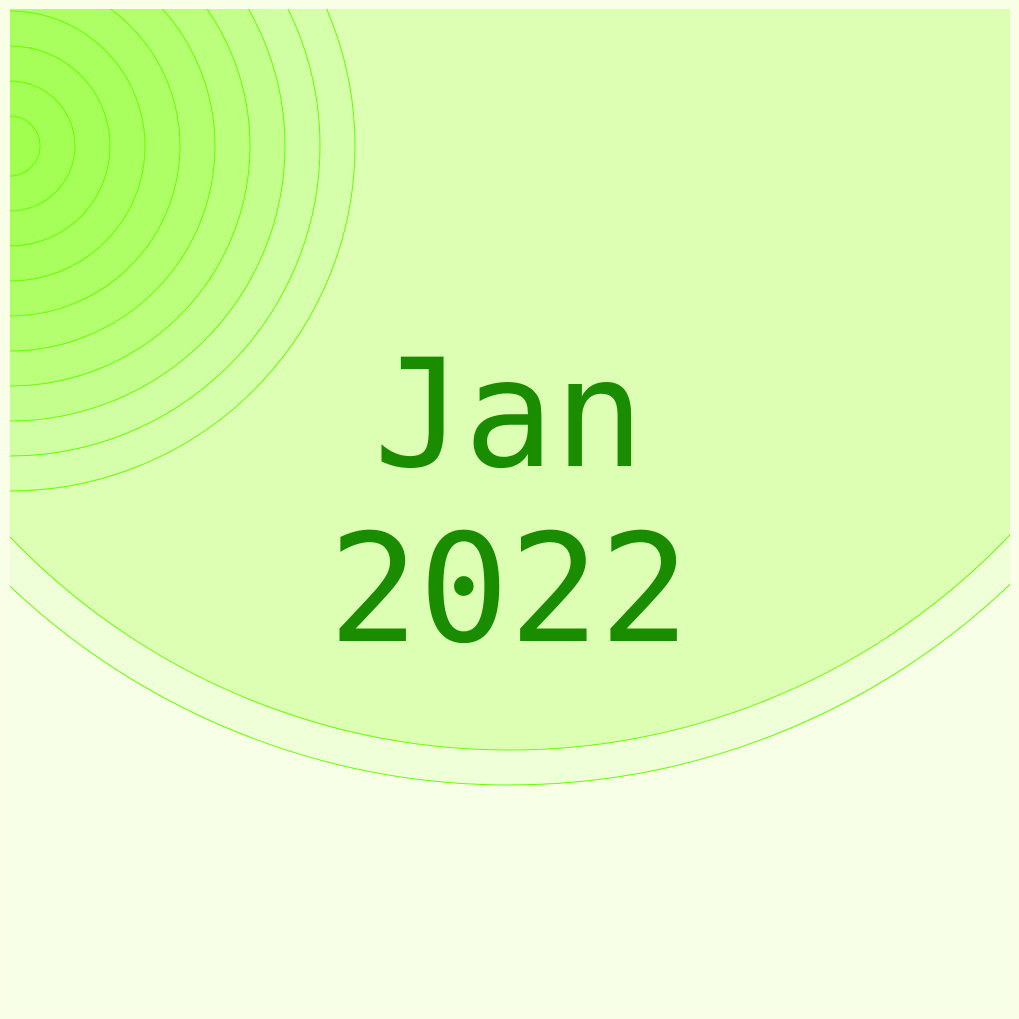 The image size is (1019, 1019). Describe the element at coordinates (508, 590) in the screenshot. I see `year-label: 2022` at that location.